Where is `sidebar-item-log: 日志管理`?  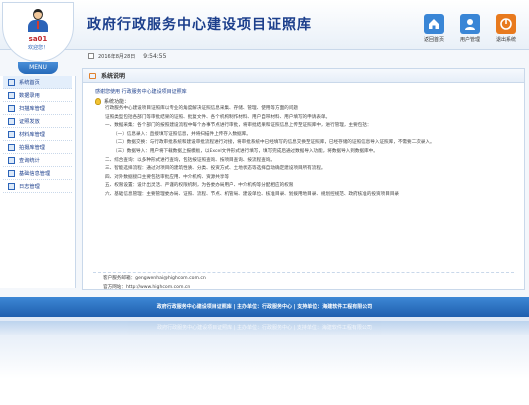 sidebar-item-log: 日志管理 is located at coordinates (37, 186).